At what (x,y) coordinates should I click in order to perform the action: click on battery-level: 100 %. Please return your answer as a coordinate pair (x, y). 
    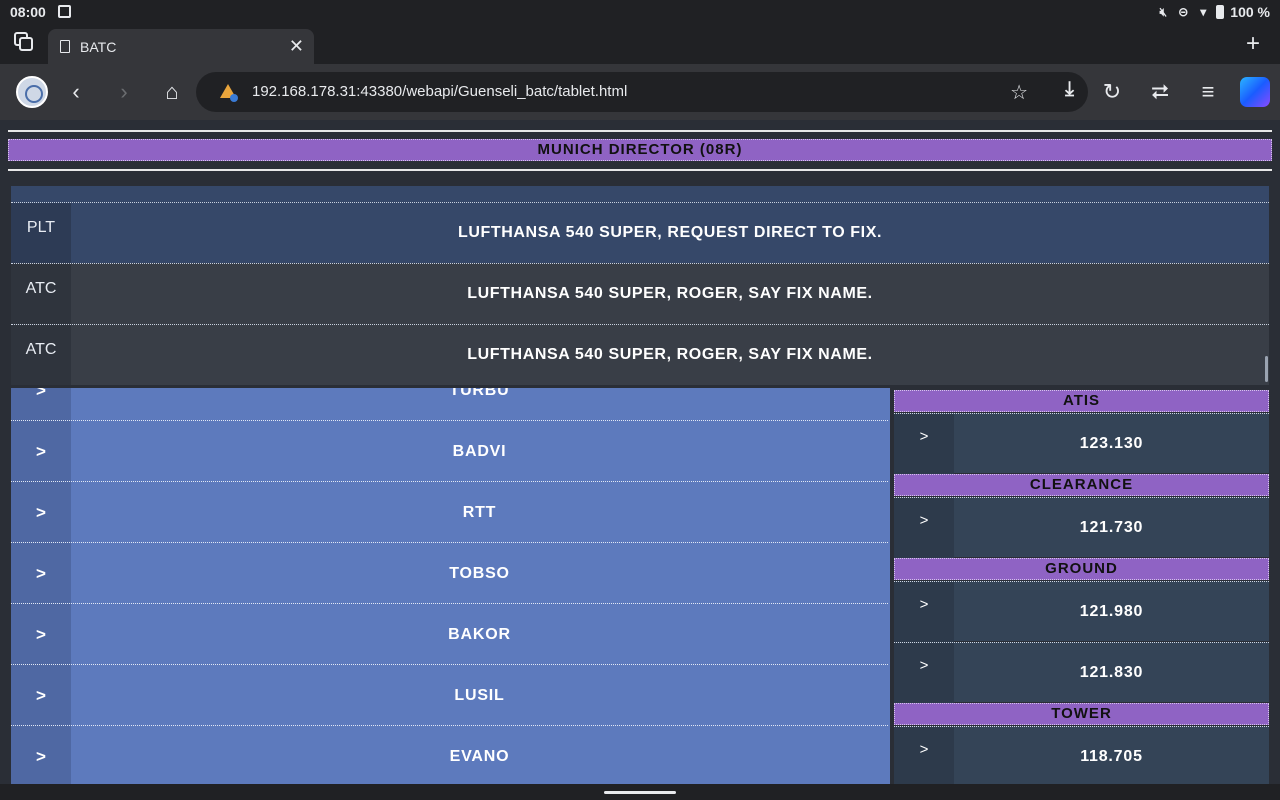
    Looking at the image, I should click on (1250, 12).